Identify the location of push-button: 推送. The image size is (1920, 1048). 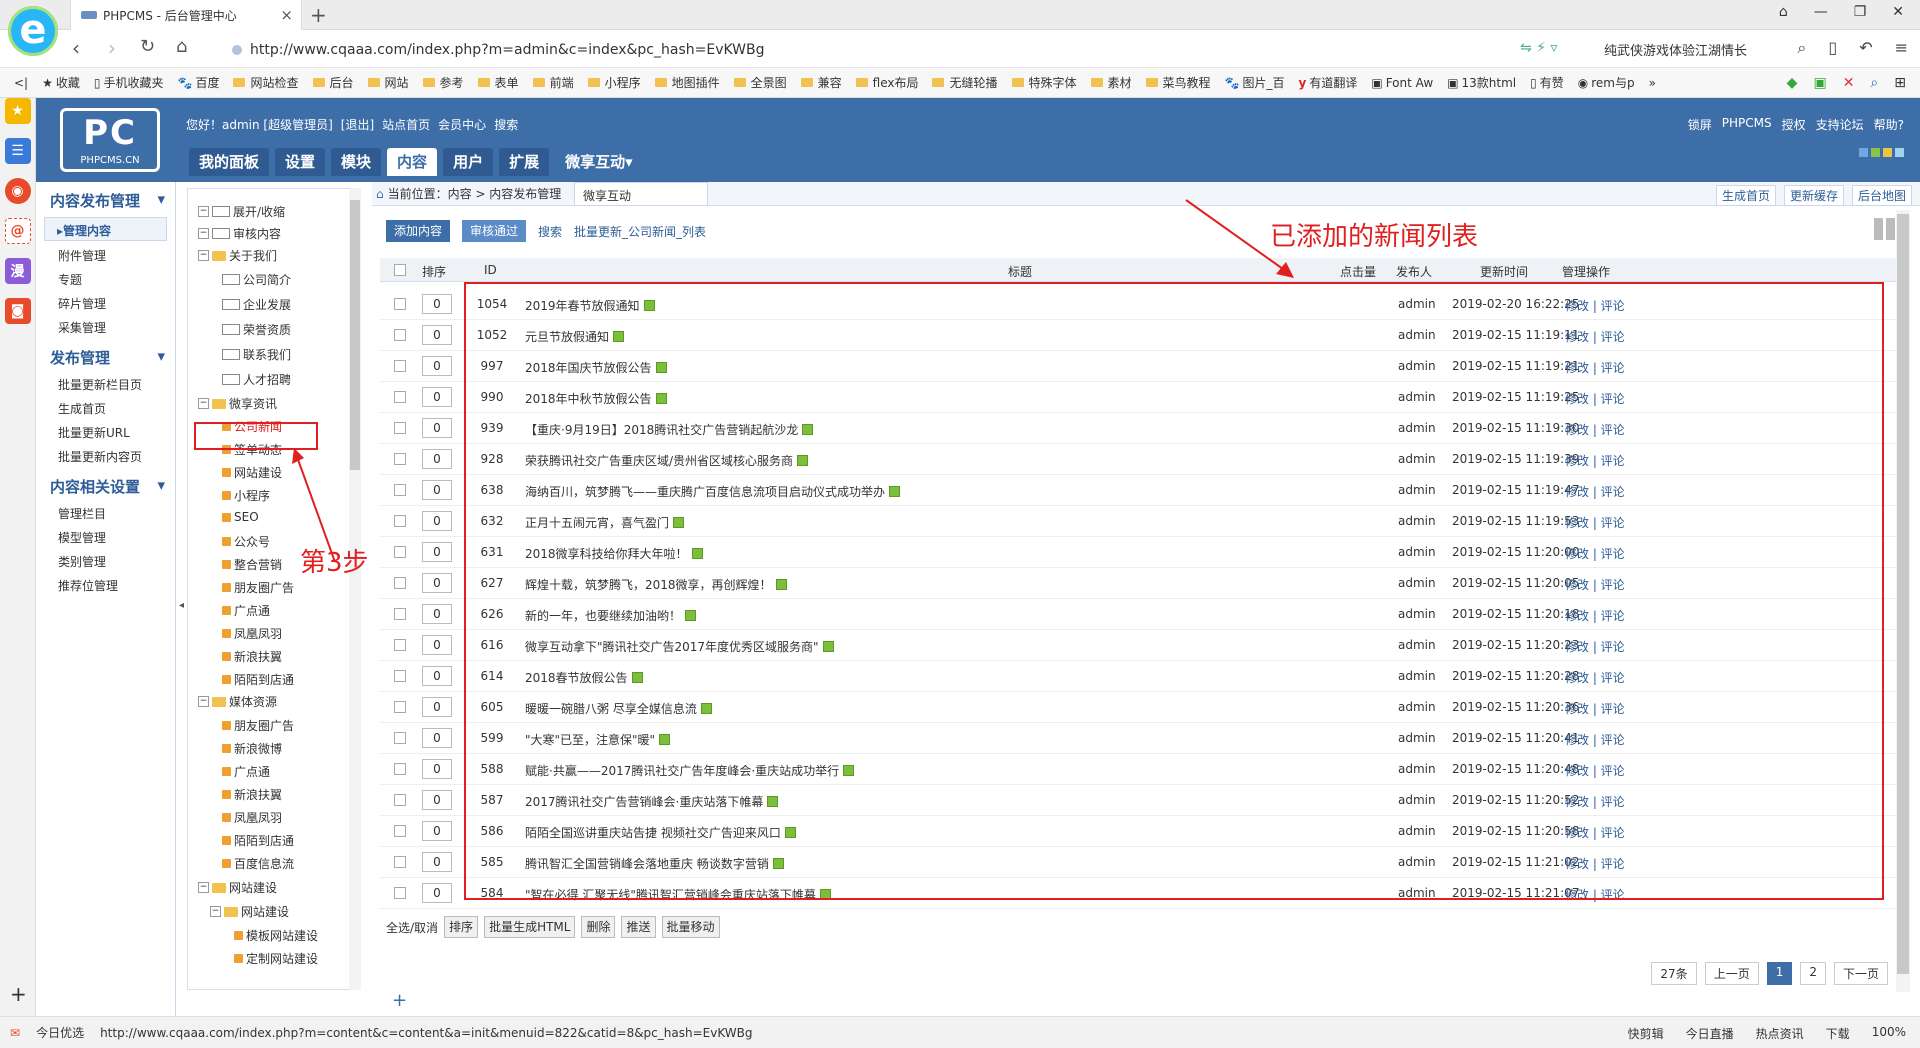
(638, 927).